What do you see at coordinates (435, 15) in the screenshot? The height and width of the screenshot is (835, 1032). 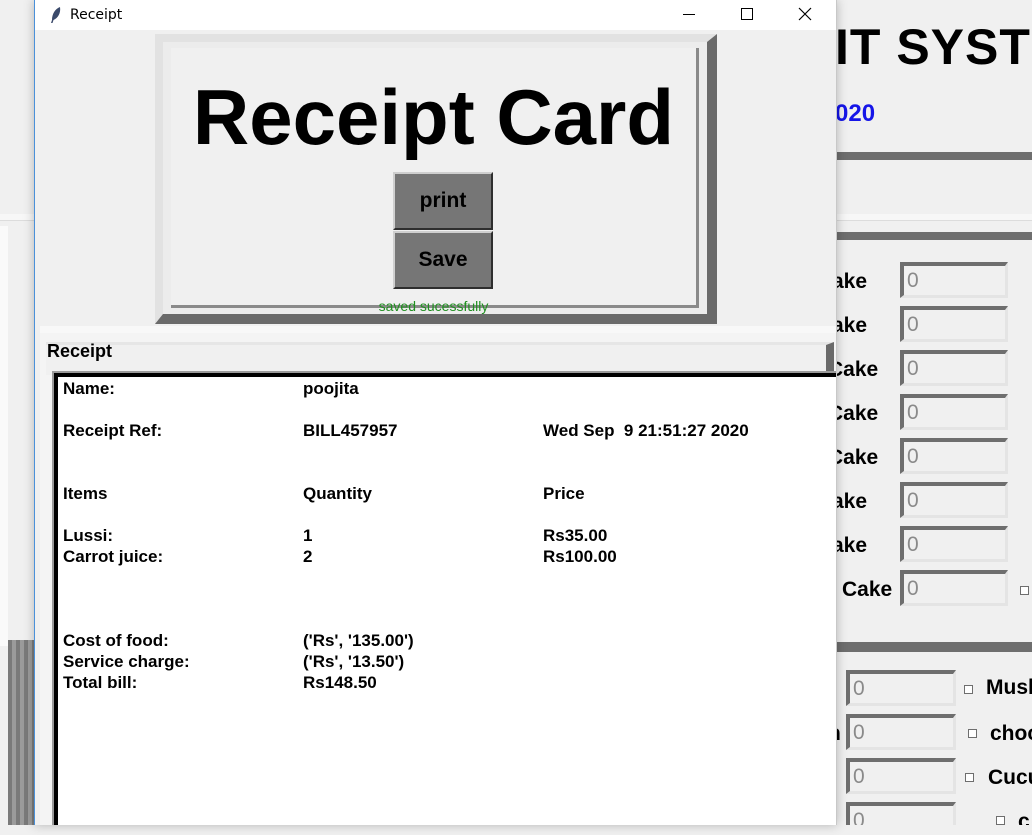 I see `title-bar: Receipt` at bounding box center [435, 15].